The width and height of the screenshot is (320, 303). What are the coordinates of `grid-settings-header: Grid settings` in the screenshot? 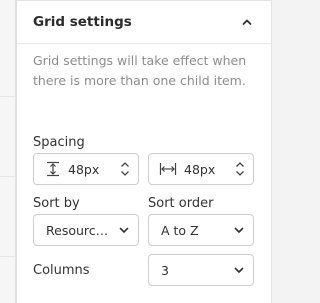 It's located at (144, 22).